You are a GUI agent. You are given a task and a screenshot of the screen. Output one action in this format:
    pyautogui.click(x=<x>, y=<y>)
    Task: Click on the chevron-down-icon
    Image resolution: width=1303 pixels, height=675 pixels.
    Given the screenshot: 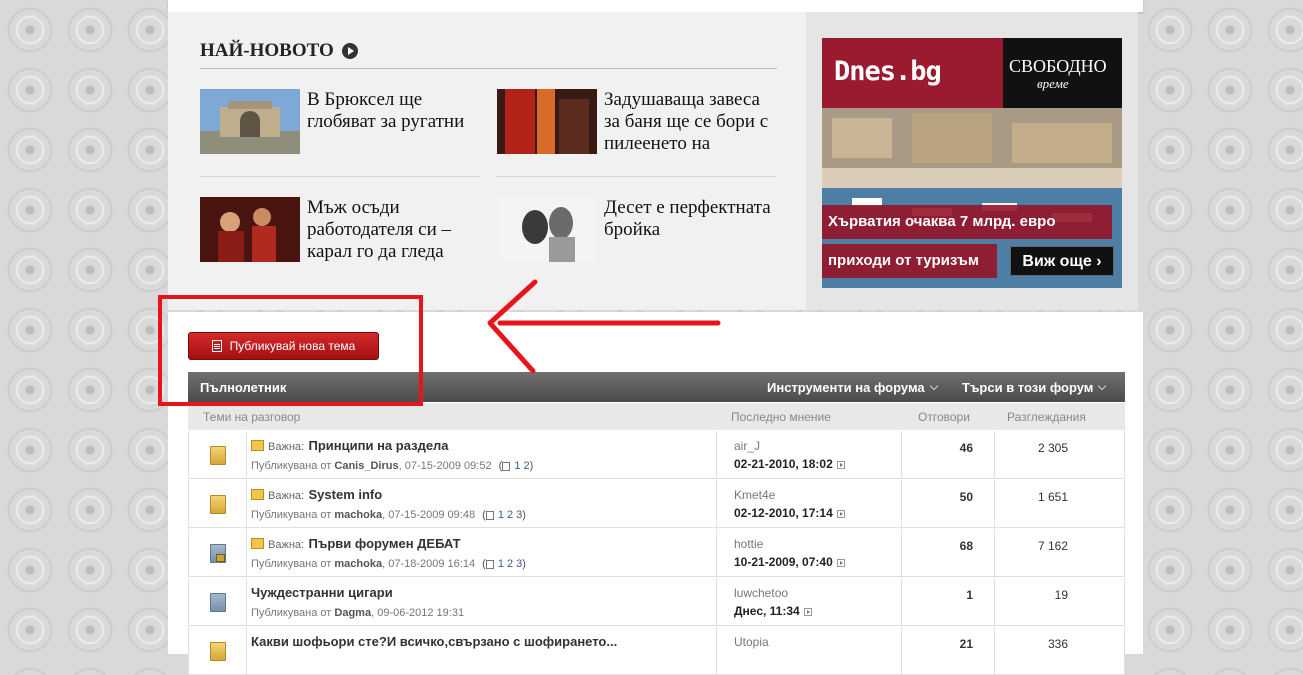 What is the action you would take?
    pyautogui.click(x=1102, y=386)
    